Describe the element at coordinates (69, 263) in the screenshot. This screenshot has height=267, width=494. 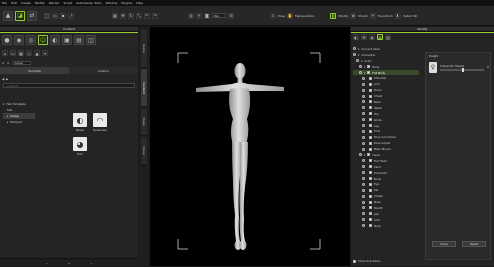
I see `add-icon: +` at that location.